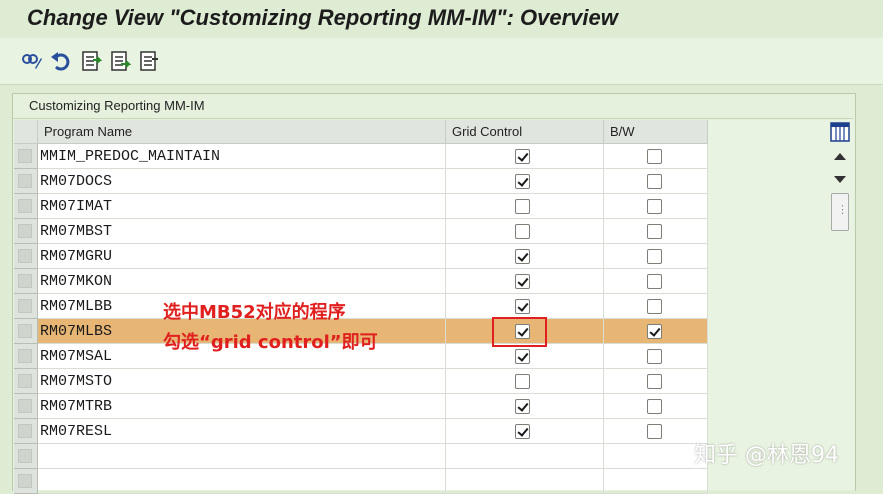 Image resolution: width=883 pixels, height=494 pixels. I want to click on column-header-program-name: Program Name, so click(242, 132).